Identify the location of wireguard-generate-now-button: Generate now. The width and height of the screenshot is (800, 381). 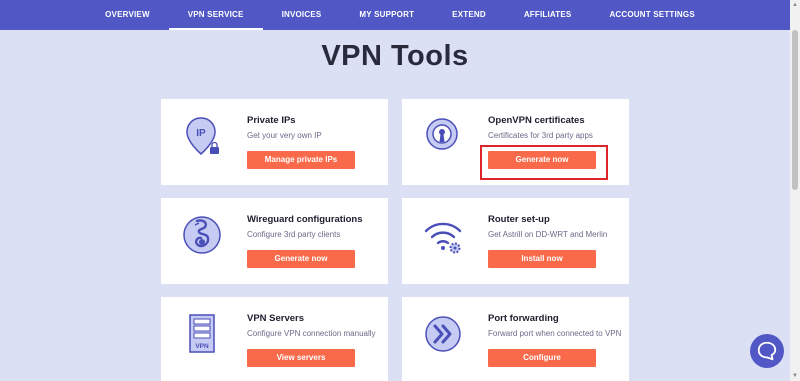
(301, 259).